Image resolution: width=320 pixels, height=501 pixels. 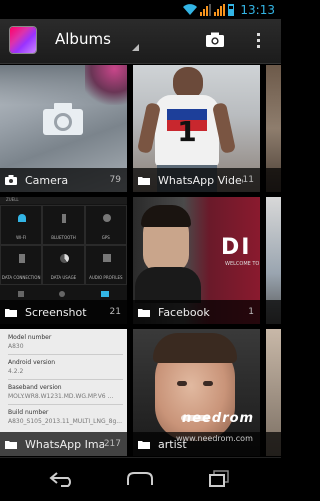 I want to click on back-button, so click(x=62, y=479).